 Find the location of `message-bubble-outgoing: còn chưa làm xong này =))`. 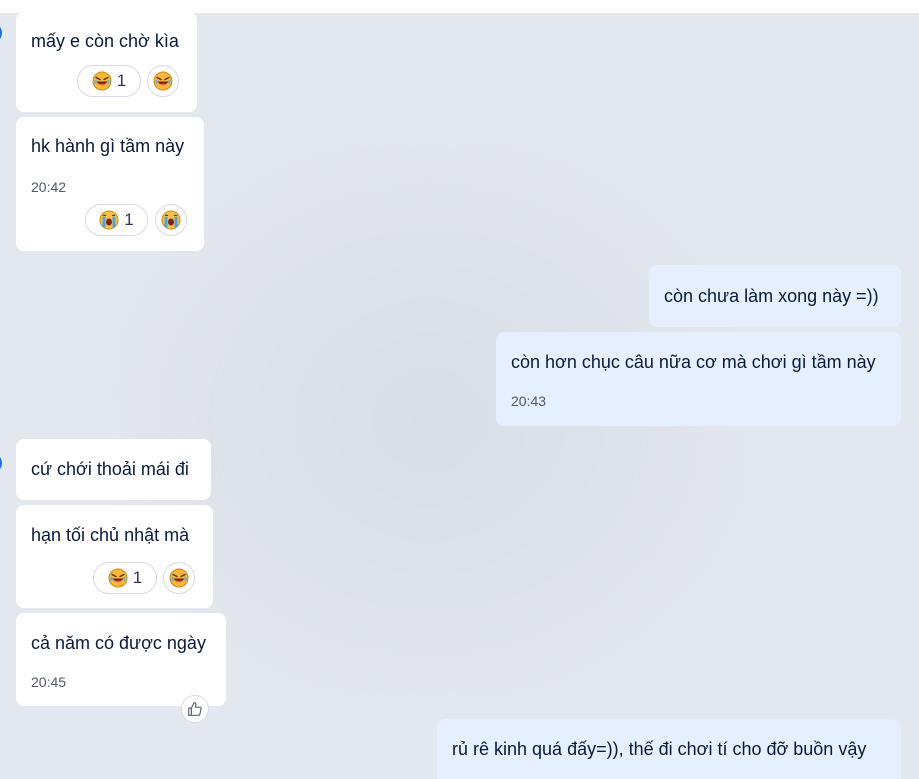

message-bubble-outgoing: còn chưa làm xong này =)) is located at coordinates (775, 296).